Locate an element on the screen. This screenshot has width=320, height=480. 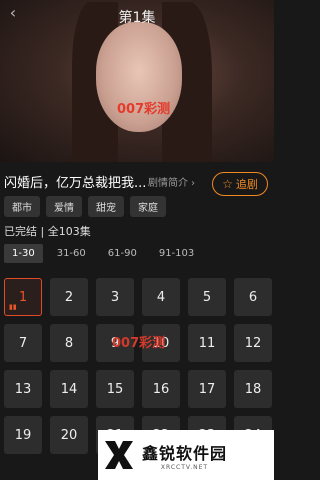
episode-button: 3 is located at coordinates (115, 297).